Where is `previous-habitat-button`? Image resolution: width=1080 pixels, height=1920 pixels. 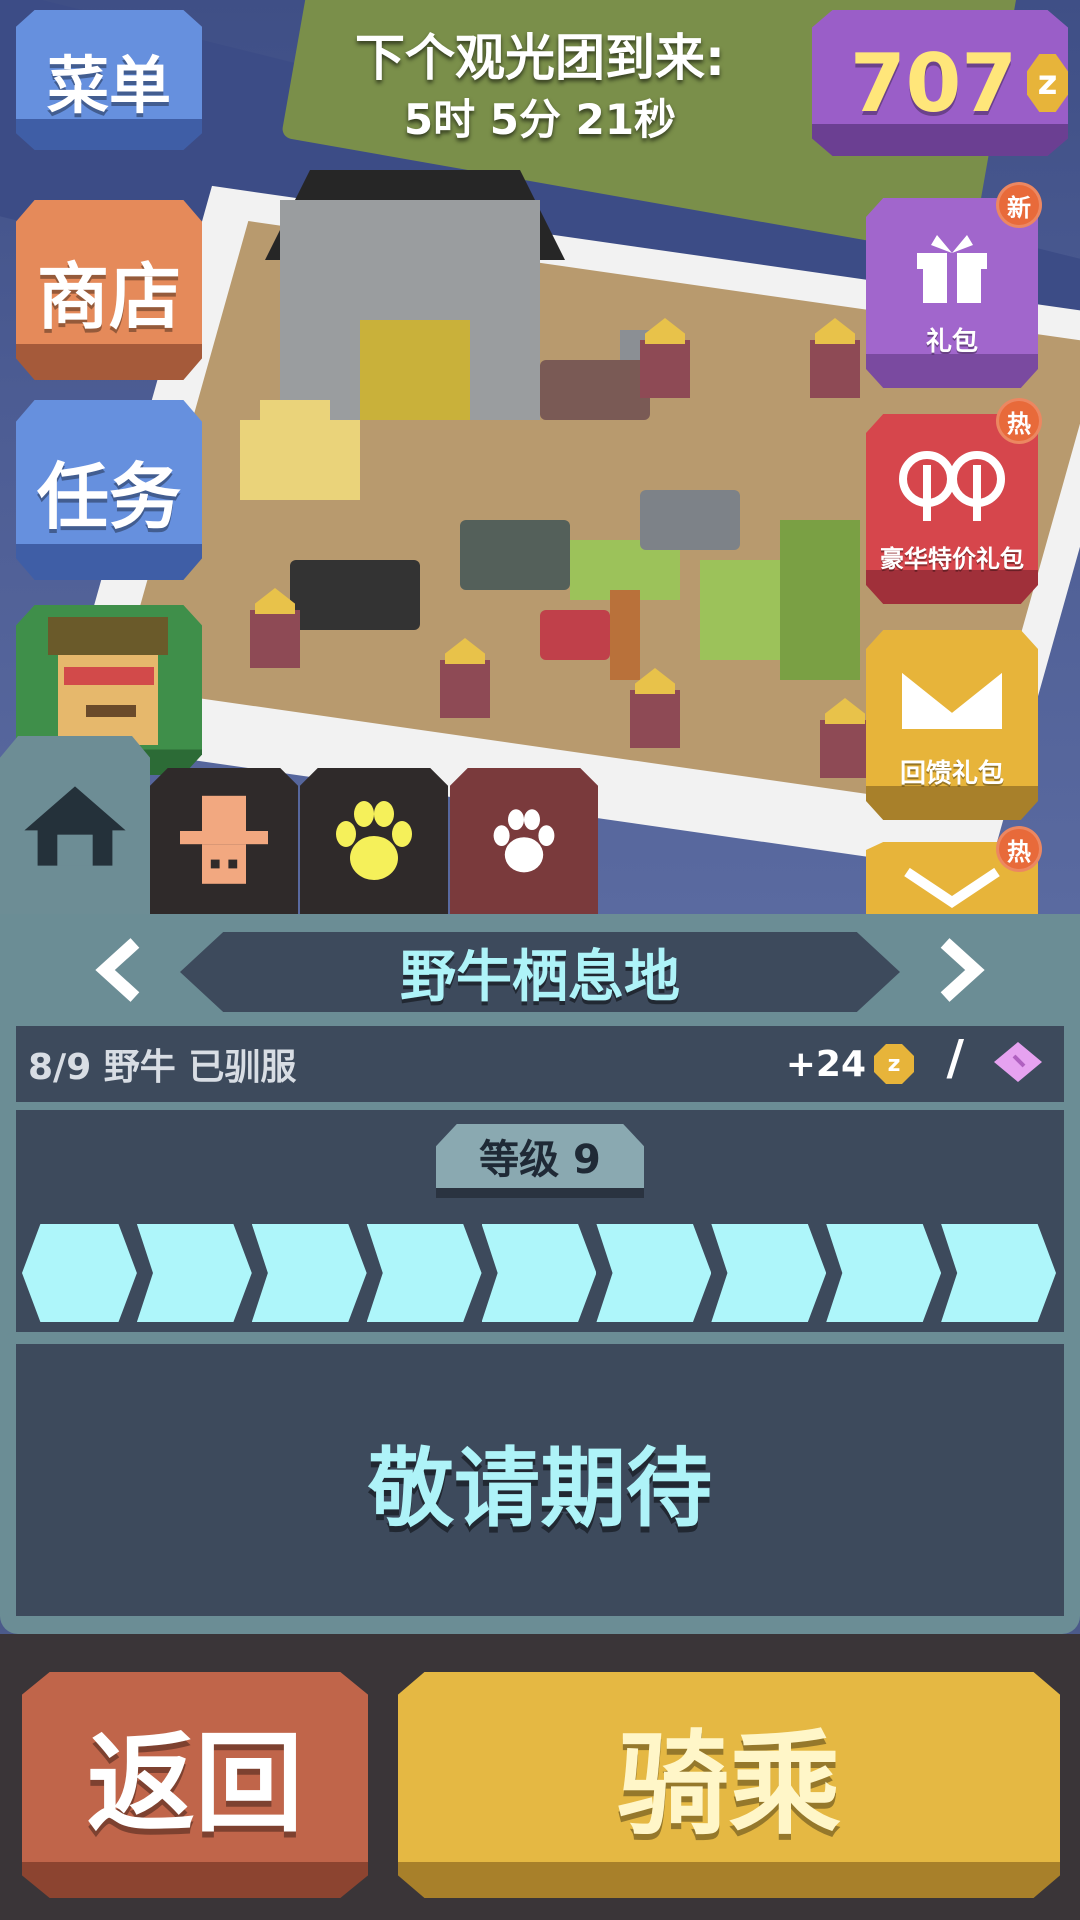
previous-habitat-button is located at coordinates (120, 970).